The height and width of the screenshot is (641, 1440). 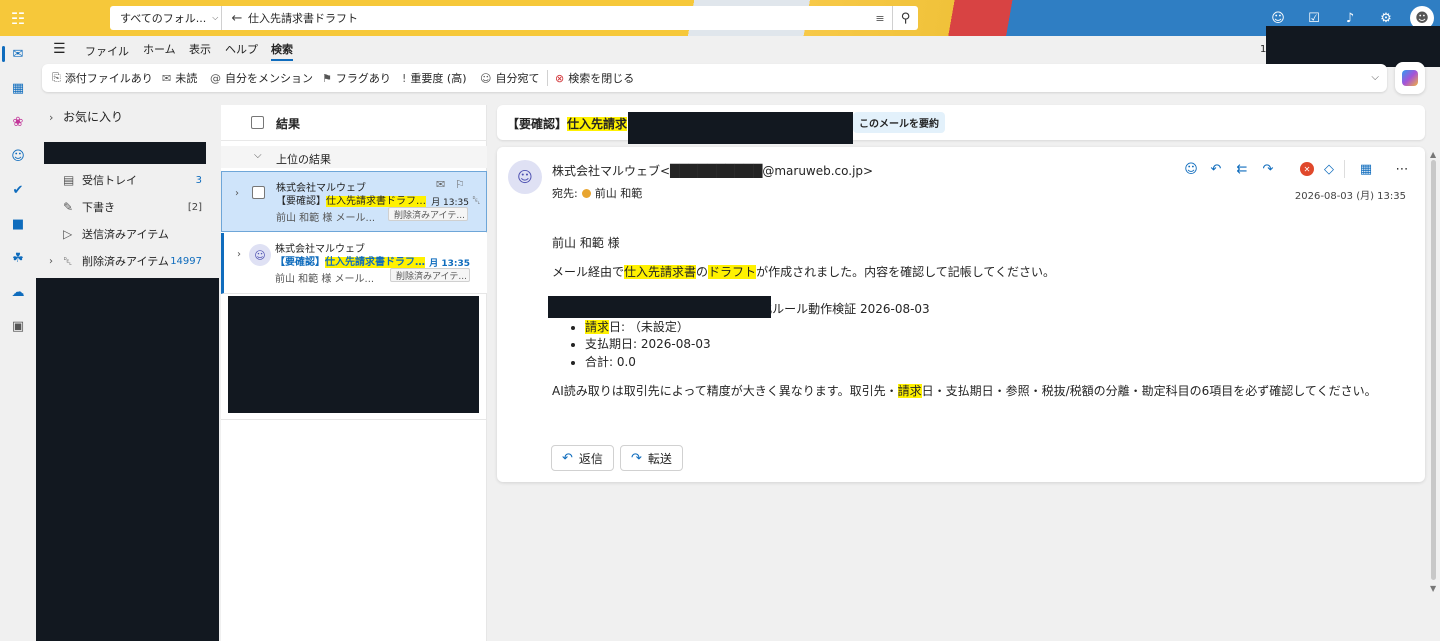 What do you see at coordinates (127, 207) in the screenshot?
I see `folder-drafts: ✎ 下書き [2]` at bounding box center [127, 207].